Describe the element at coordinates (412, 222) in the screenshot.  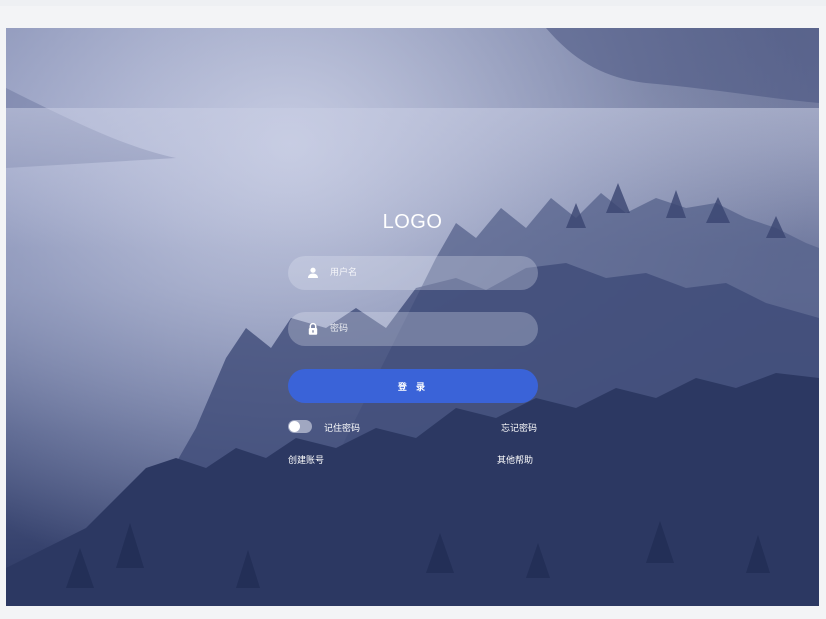
I see `logo-text: LOGO` at that location.